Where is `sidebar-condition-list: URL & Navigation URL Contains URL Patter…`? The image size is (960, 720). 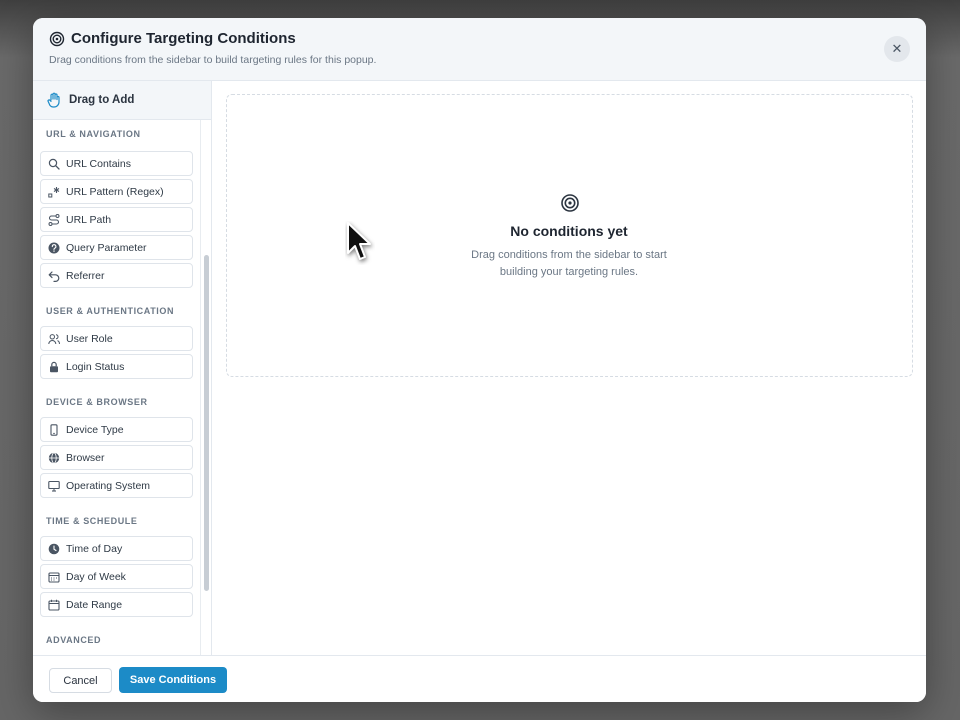 sidebar-condition-list: URL & Navigation URL Contains URL Patter… is located at coordinates (116, 387).